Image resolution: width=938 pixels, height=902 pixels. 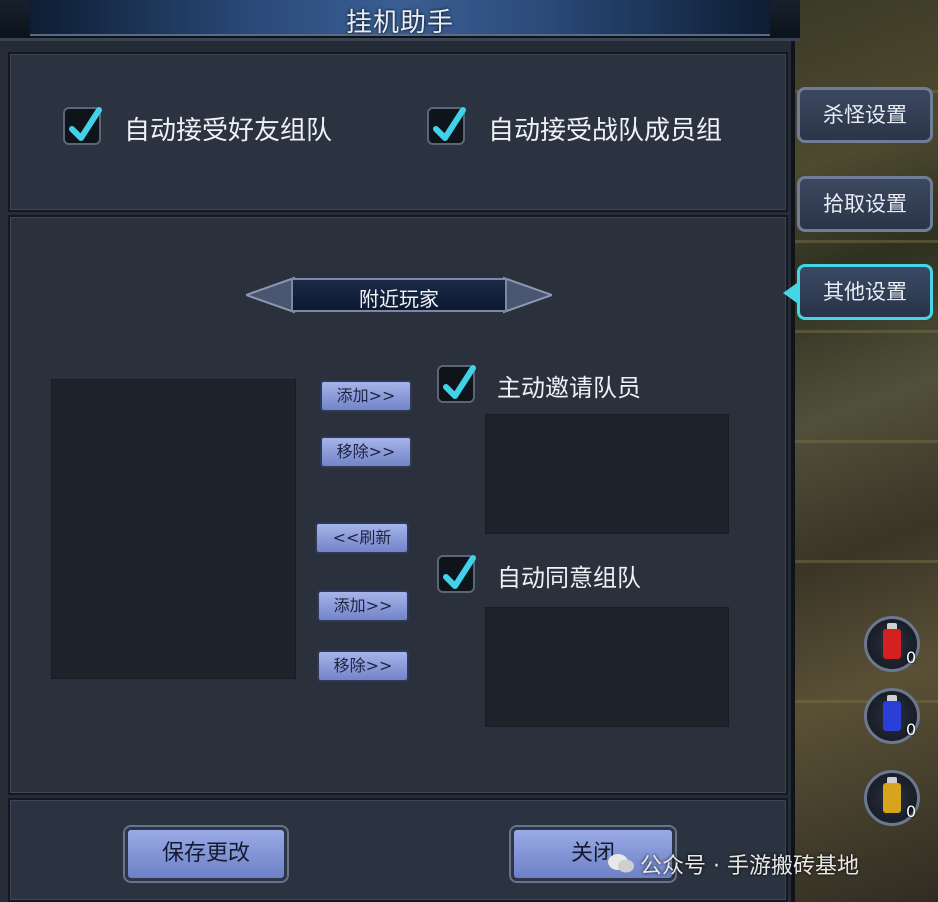 I want to click on invite-member-list, so click(x=607, y=474).